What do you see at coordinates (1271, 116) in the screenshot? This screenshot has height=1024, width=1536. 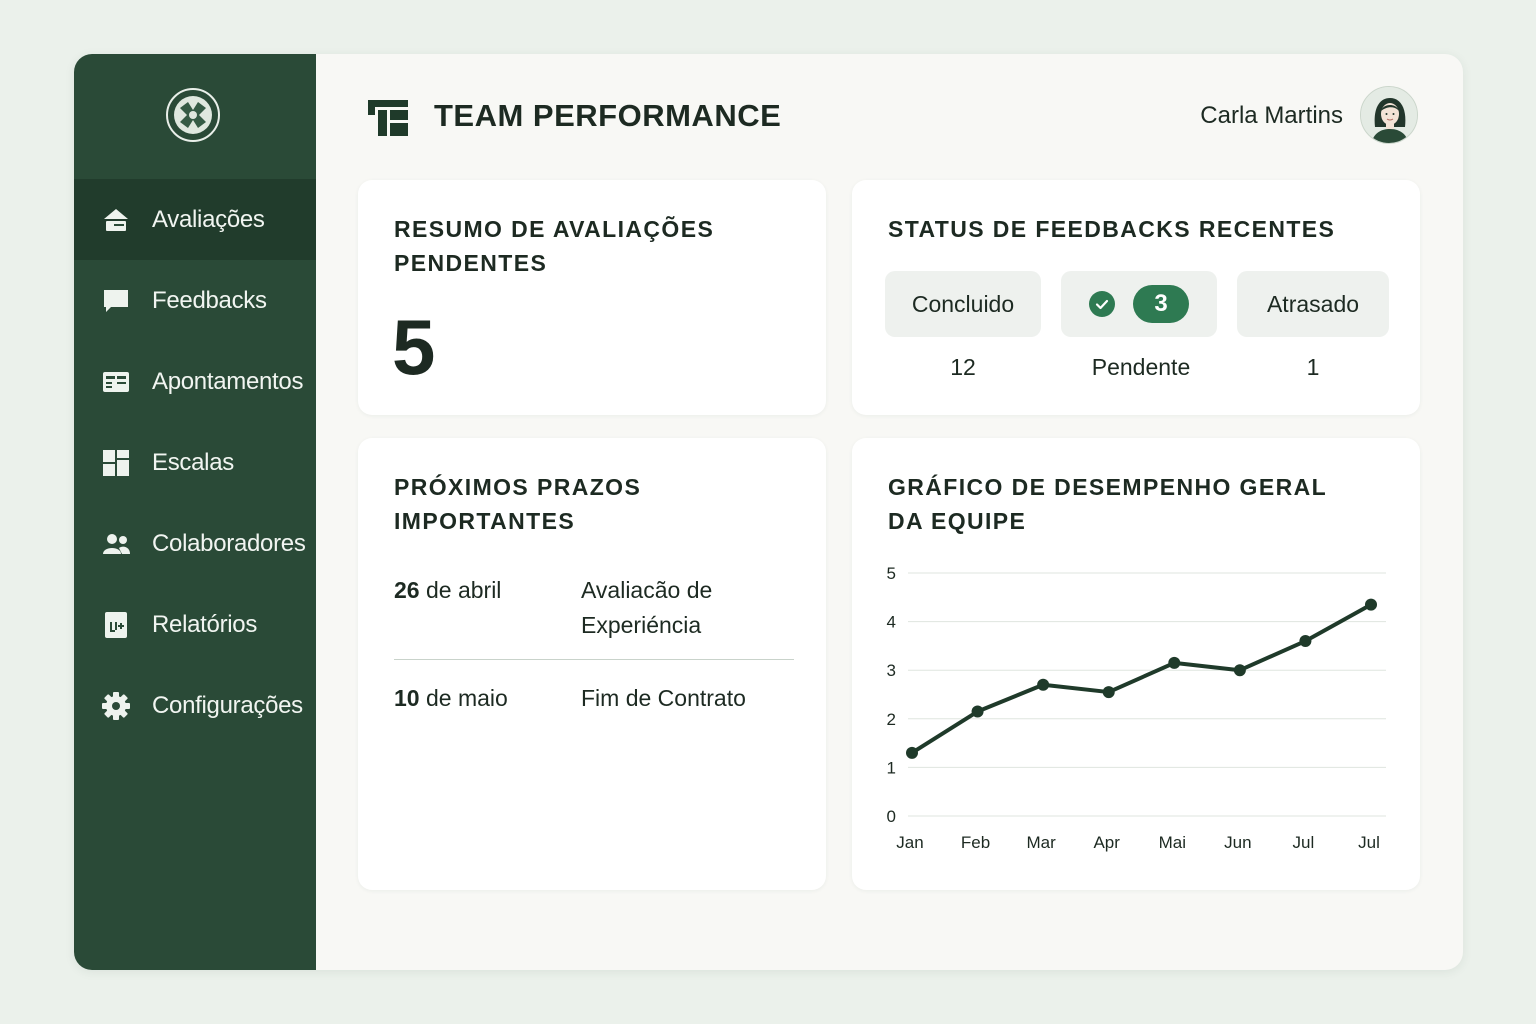 I see `user-name: Carla Martins` at bounding box center [1271, 116].